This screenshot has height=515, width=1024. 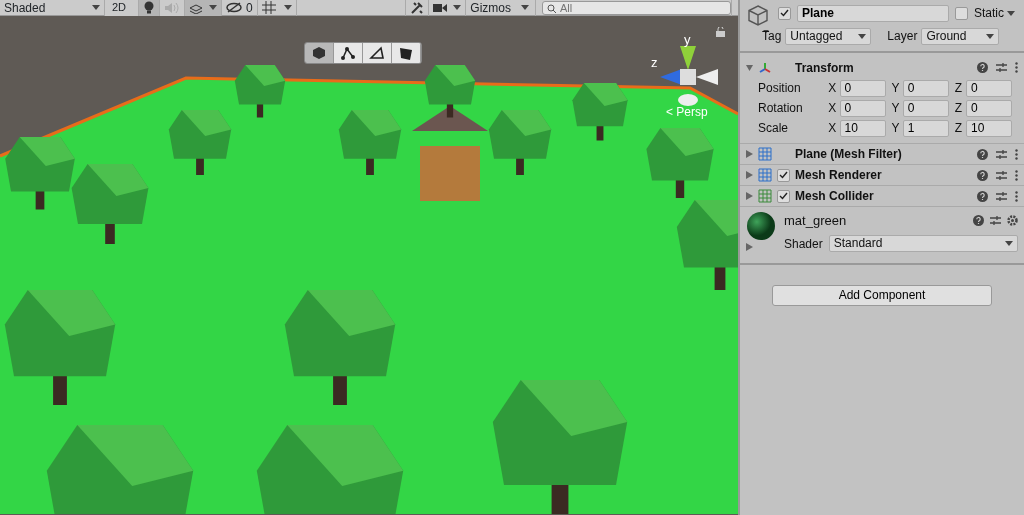 I want to click on lighting-toggle, so click(x=149, y=8).